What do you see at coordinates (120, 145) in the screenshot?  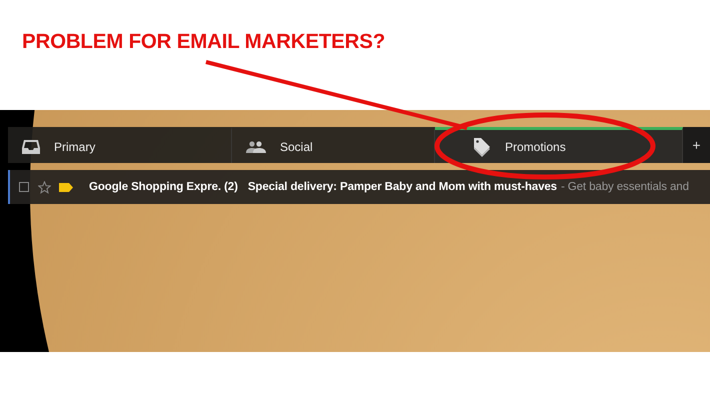 I see `inbox-tab: Primary` at bounding box center [120, 145].